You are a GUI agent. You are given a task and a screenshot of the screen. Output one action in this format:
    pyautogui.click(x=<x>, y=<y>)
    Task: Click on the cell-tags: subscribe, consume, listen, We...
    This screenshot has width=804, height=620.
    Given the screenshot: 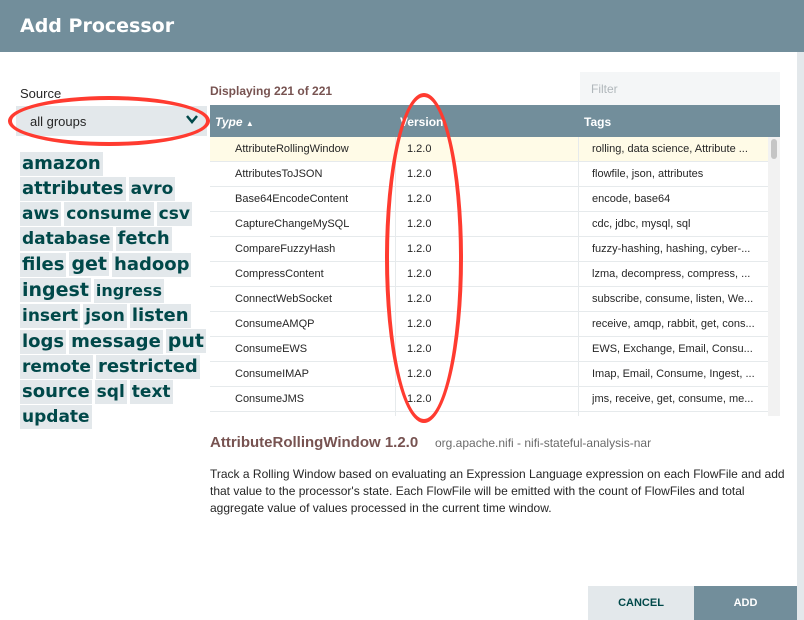 What is the action you would take?
    pyautogui.click(x=673, y=299)
    